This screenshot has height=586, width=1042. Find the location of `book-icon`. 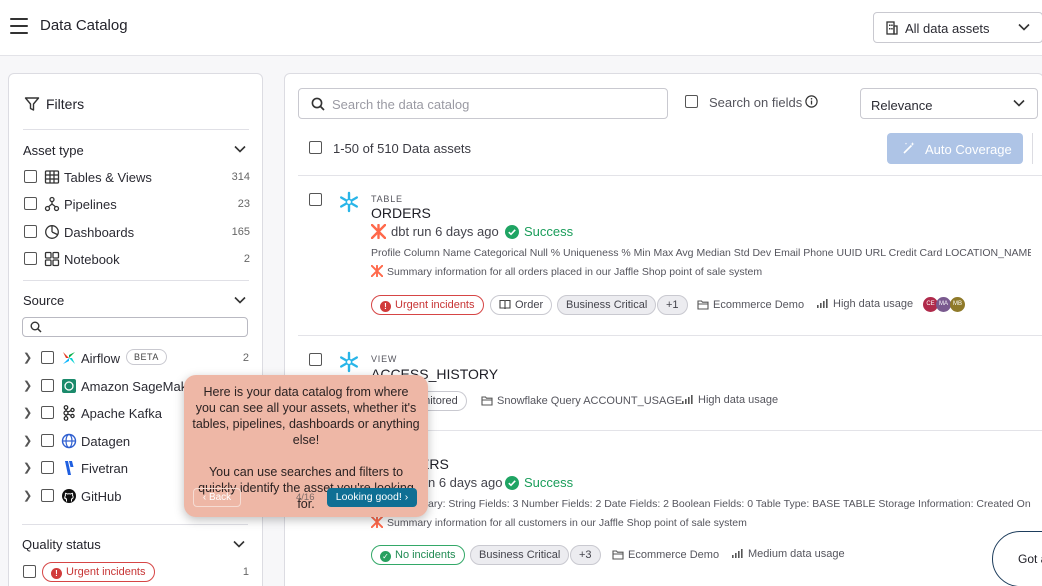

book-icon is located at coordinates (505, 304).